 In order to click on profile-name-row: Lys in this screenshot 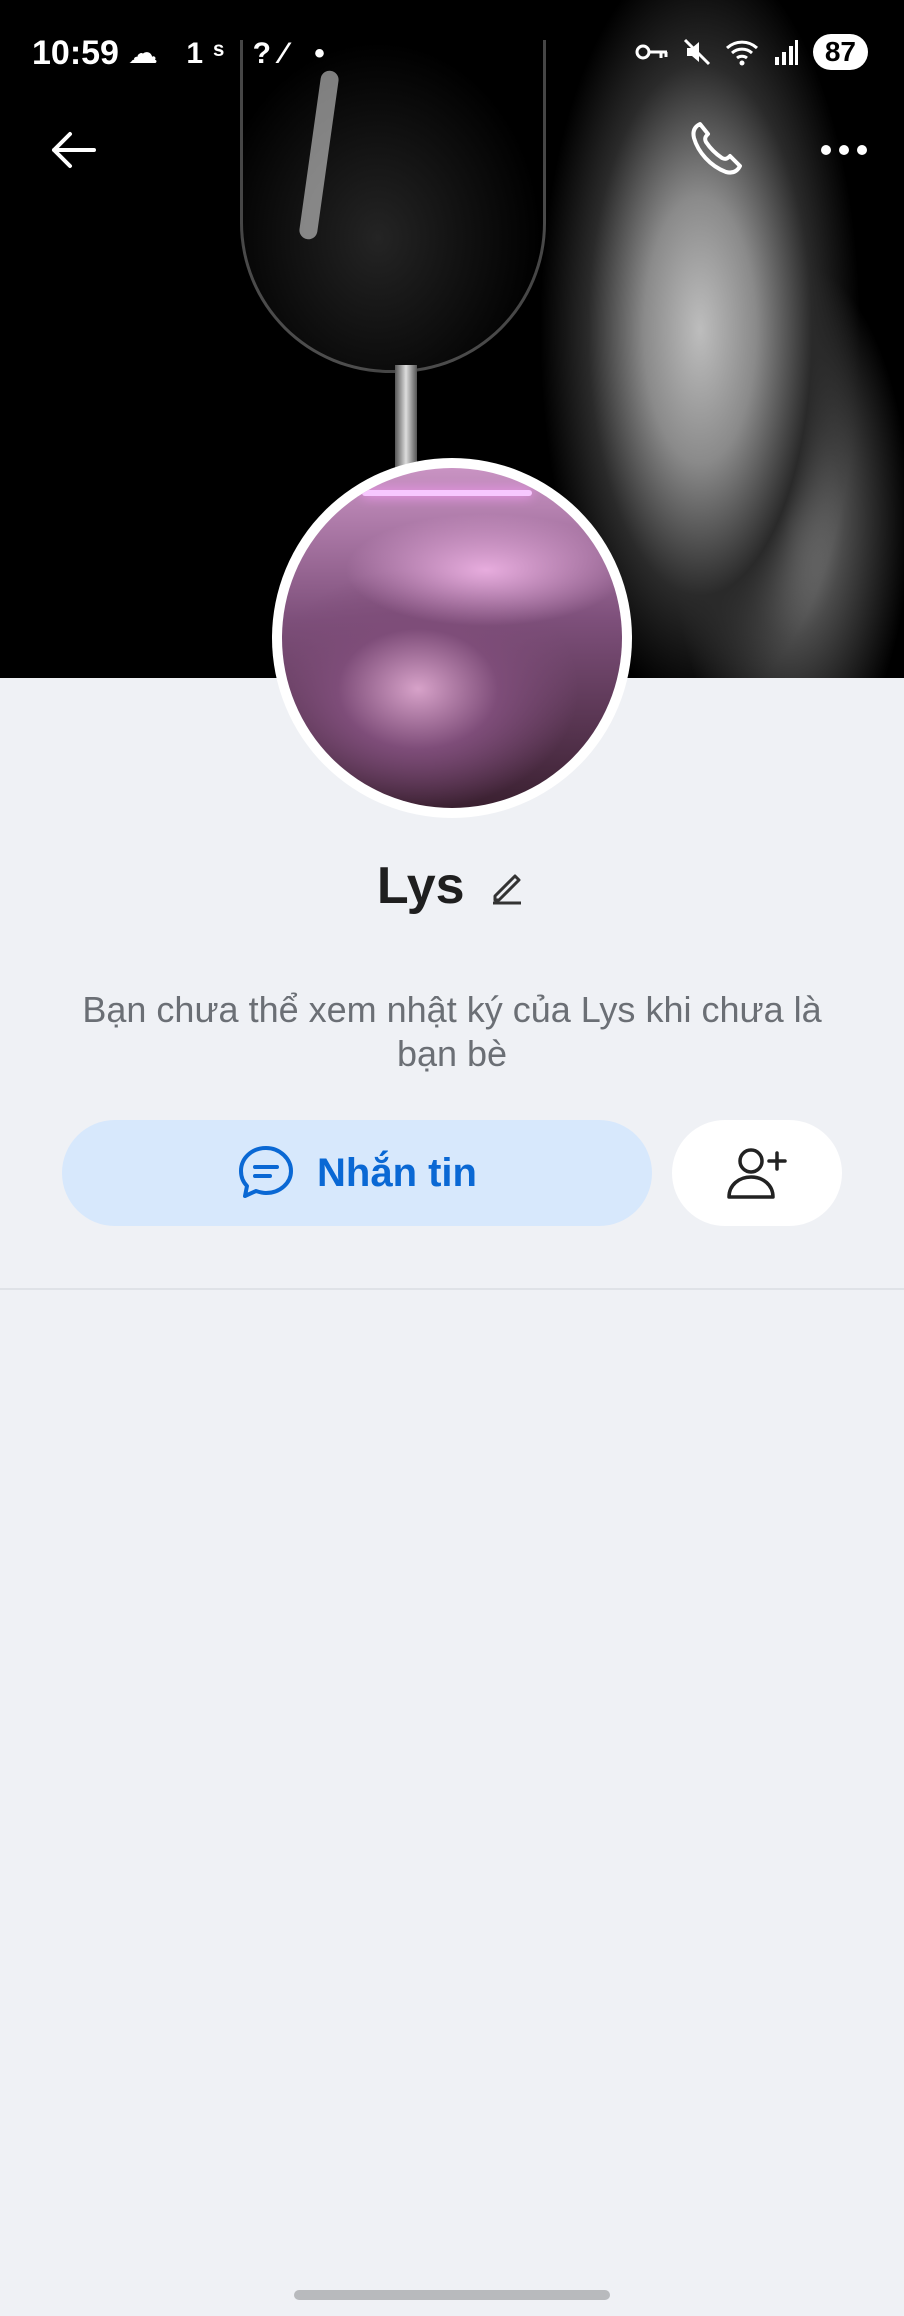, I will do `click(452, 886)`.